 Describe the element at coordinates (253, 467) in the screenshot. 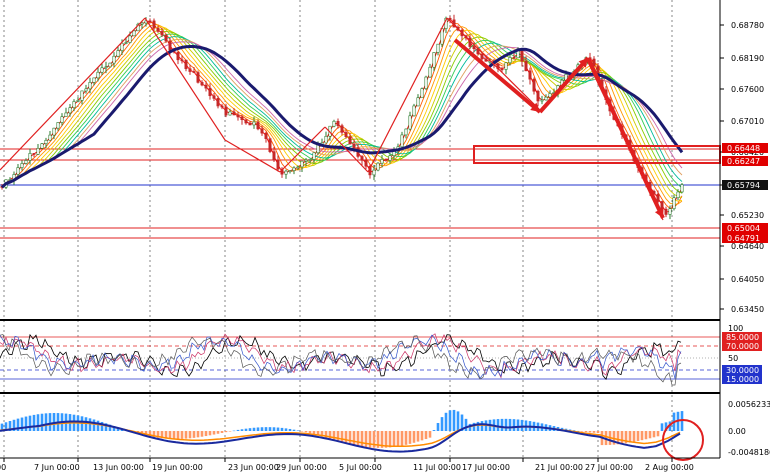

I see `time-axis-label: 23 Jun 00:00` at that location.